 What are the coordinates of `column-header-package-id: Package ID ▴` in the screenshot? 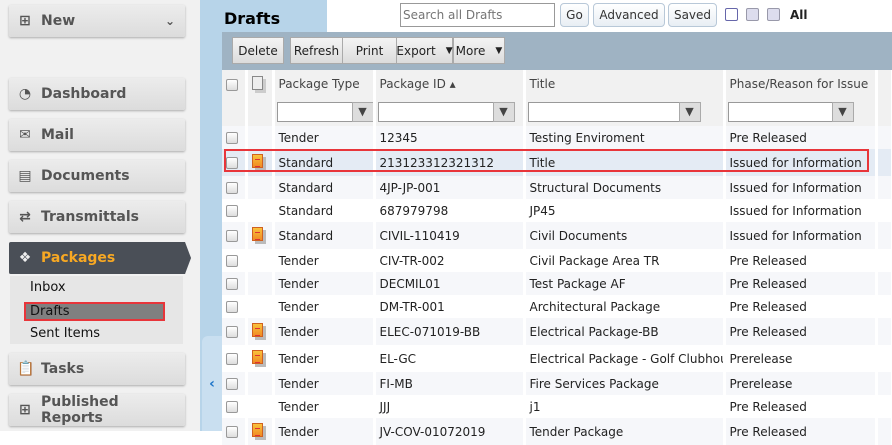 It's located at (450, 84).